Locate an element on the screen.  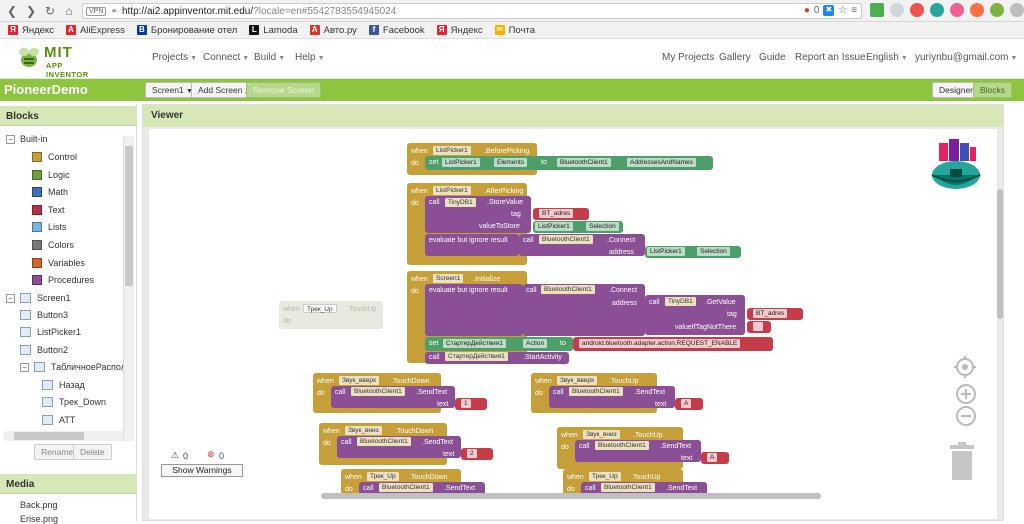
backpack-icon is located at coordinates (956, 166).